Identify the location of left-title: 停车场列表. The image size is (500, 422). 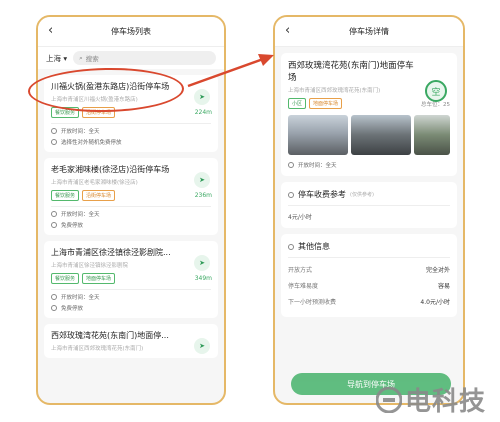
(131, 31).